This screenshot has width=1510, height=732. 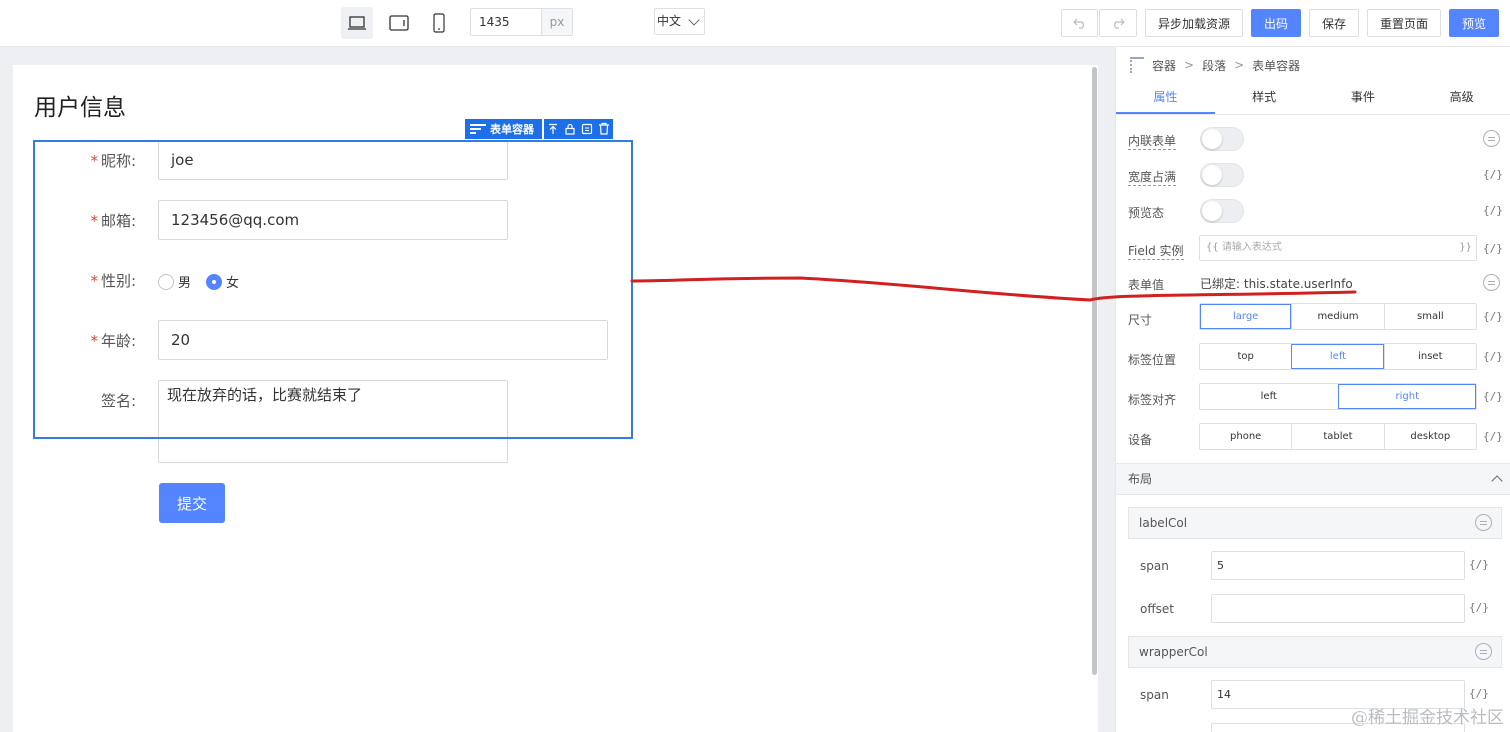 What do you see at coordinates (1338, 248) in the screenshot?
I see `field-instance-input: {{ 请输入表达式 }}` at bounding box center [1338, 248].